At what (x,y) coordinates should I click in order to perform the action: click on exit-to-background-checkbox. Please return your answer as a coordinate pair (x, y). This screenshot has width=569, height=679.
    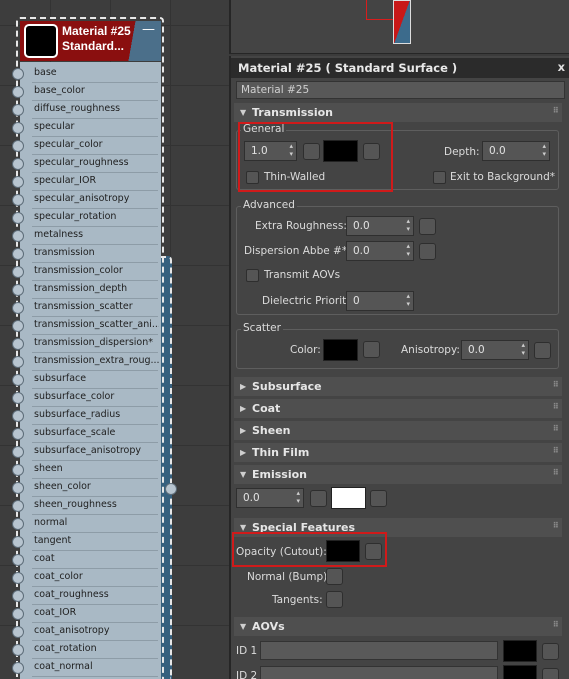
    Looking at the image, I should click on (439, 177).